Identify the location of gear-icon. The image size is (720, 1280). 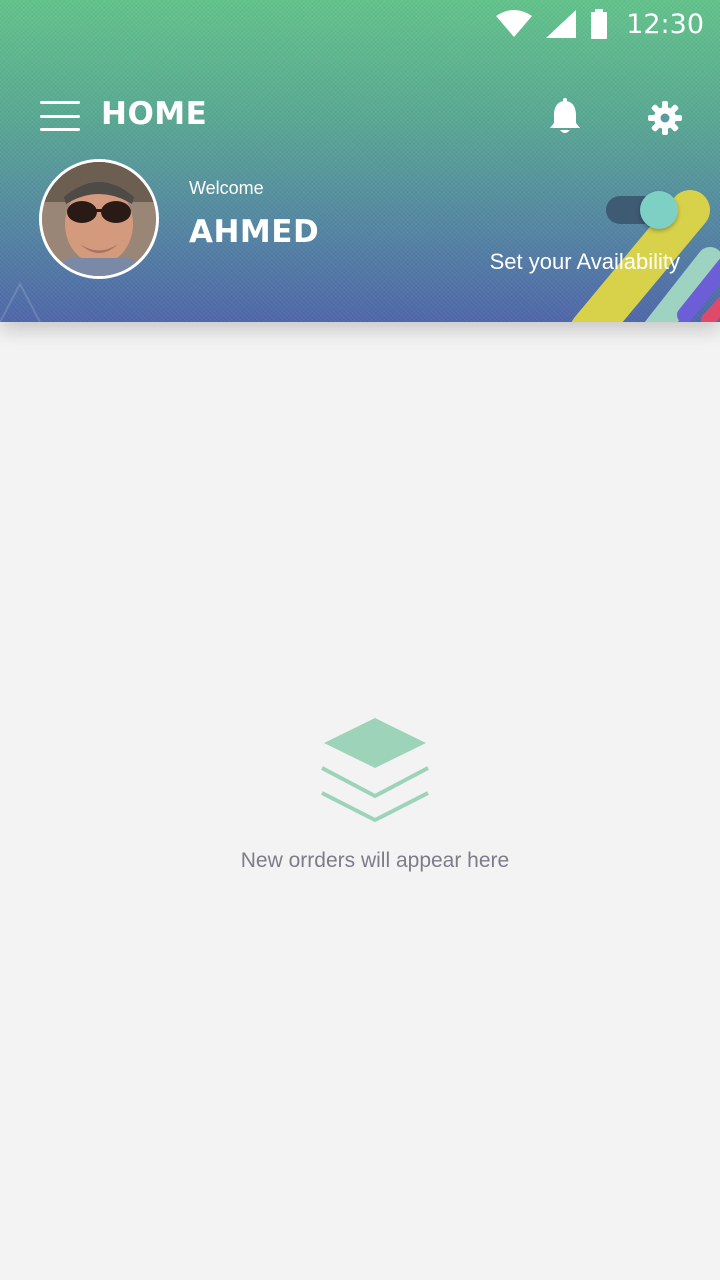
(665, 118).